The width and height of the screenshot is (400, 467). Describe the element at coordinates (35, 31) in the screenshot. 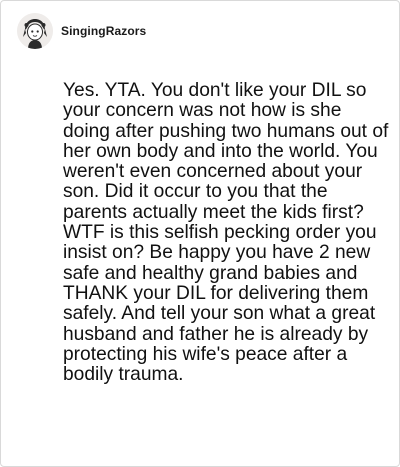

I see `cartoon-avatar-icon` at that location.